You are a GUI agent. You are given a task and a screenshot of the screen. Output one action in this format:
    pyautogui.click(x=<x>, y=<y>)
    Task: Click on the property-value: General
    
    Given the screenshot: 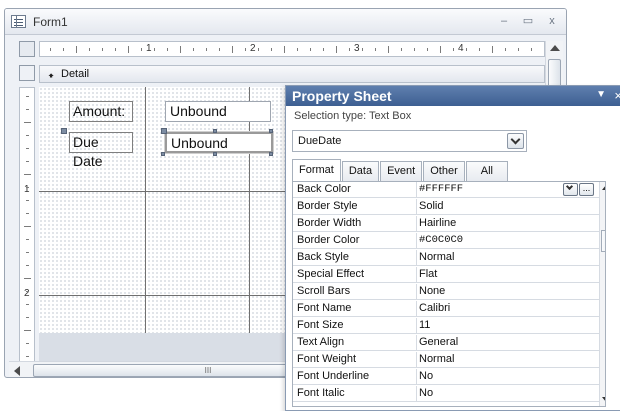 What is the action you would take?
    pyautogui.click(x=509, y=343)
    